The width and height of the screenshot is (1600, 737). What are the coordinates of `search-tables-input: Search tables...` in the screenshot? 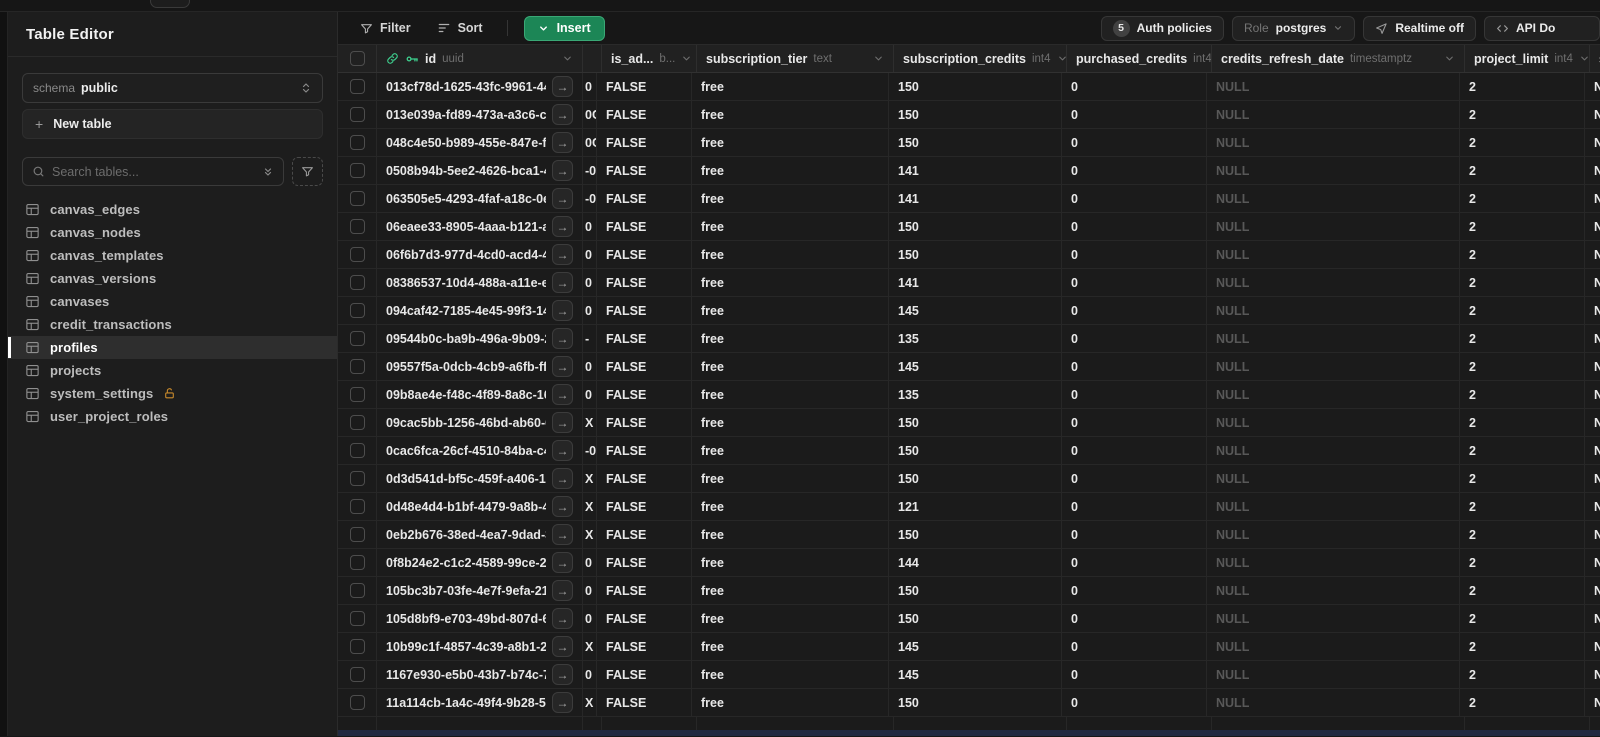 It's located at (153, 171).